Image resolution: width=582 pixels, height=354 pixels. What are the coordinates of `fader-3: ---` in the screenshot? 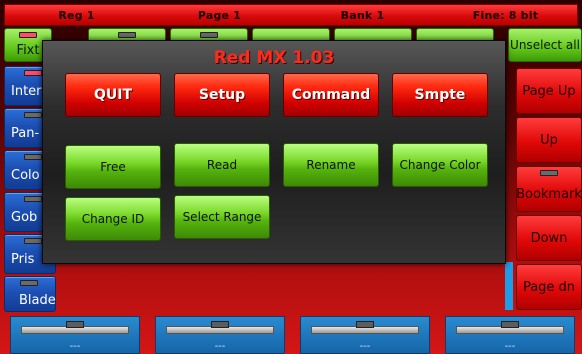 It's located at (365, 335).